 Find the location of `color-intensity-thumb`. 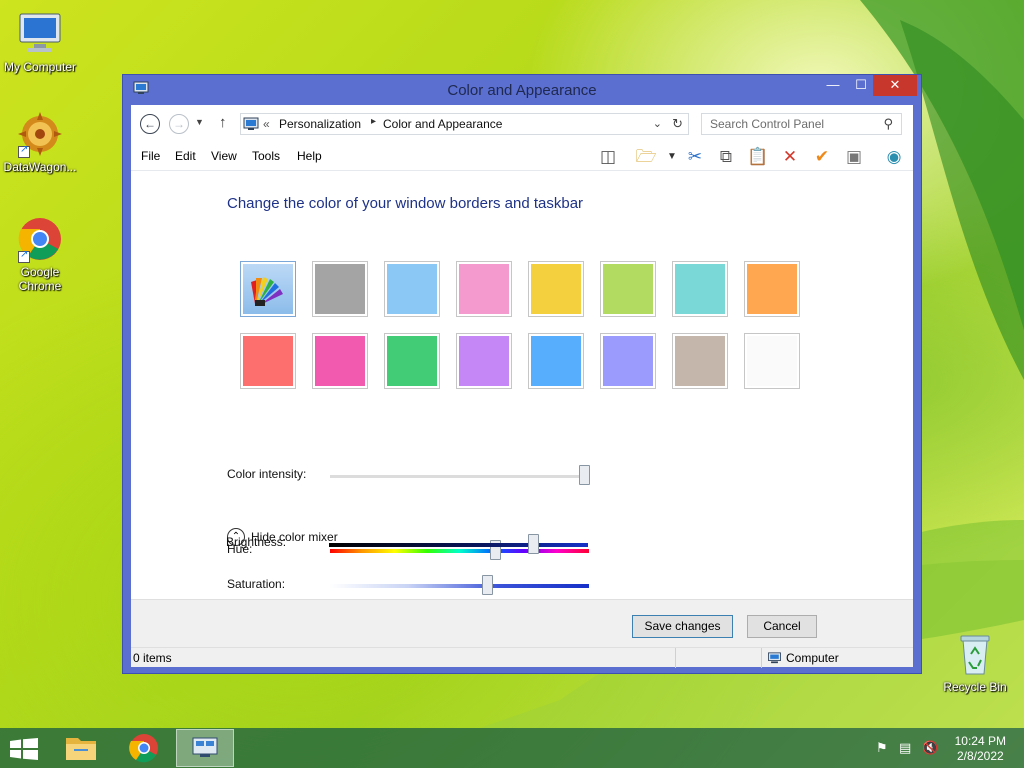

color-intensity-thumb is located at coordinates (584, 475).